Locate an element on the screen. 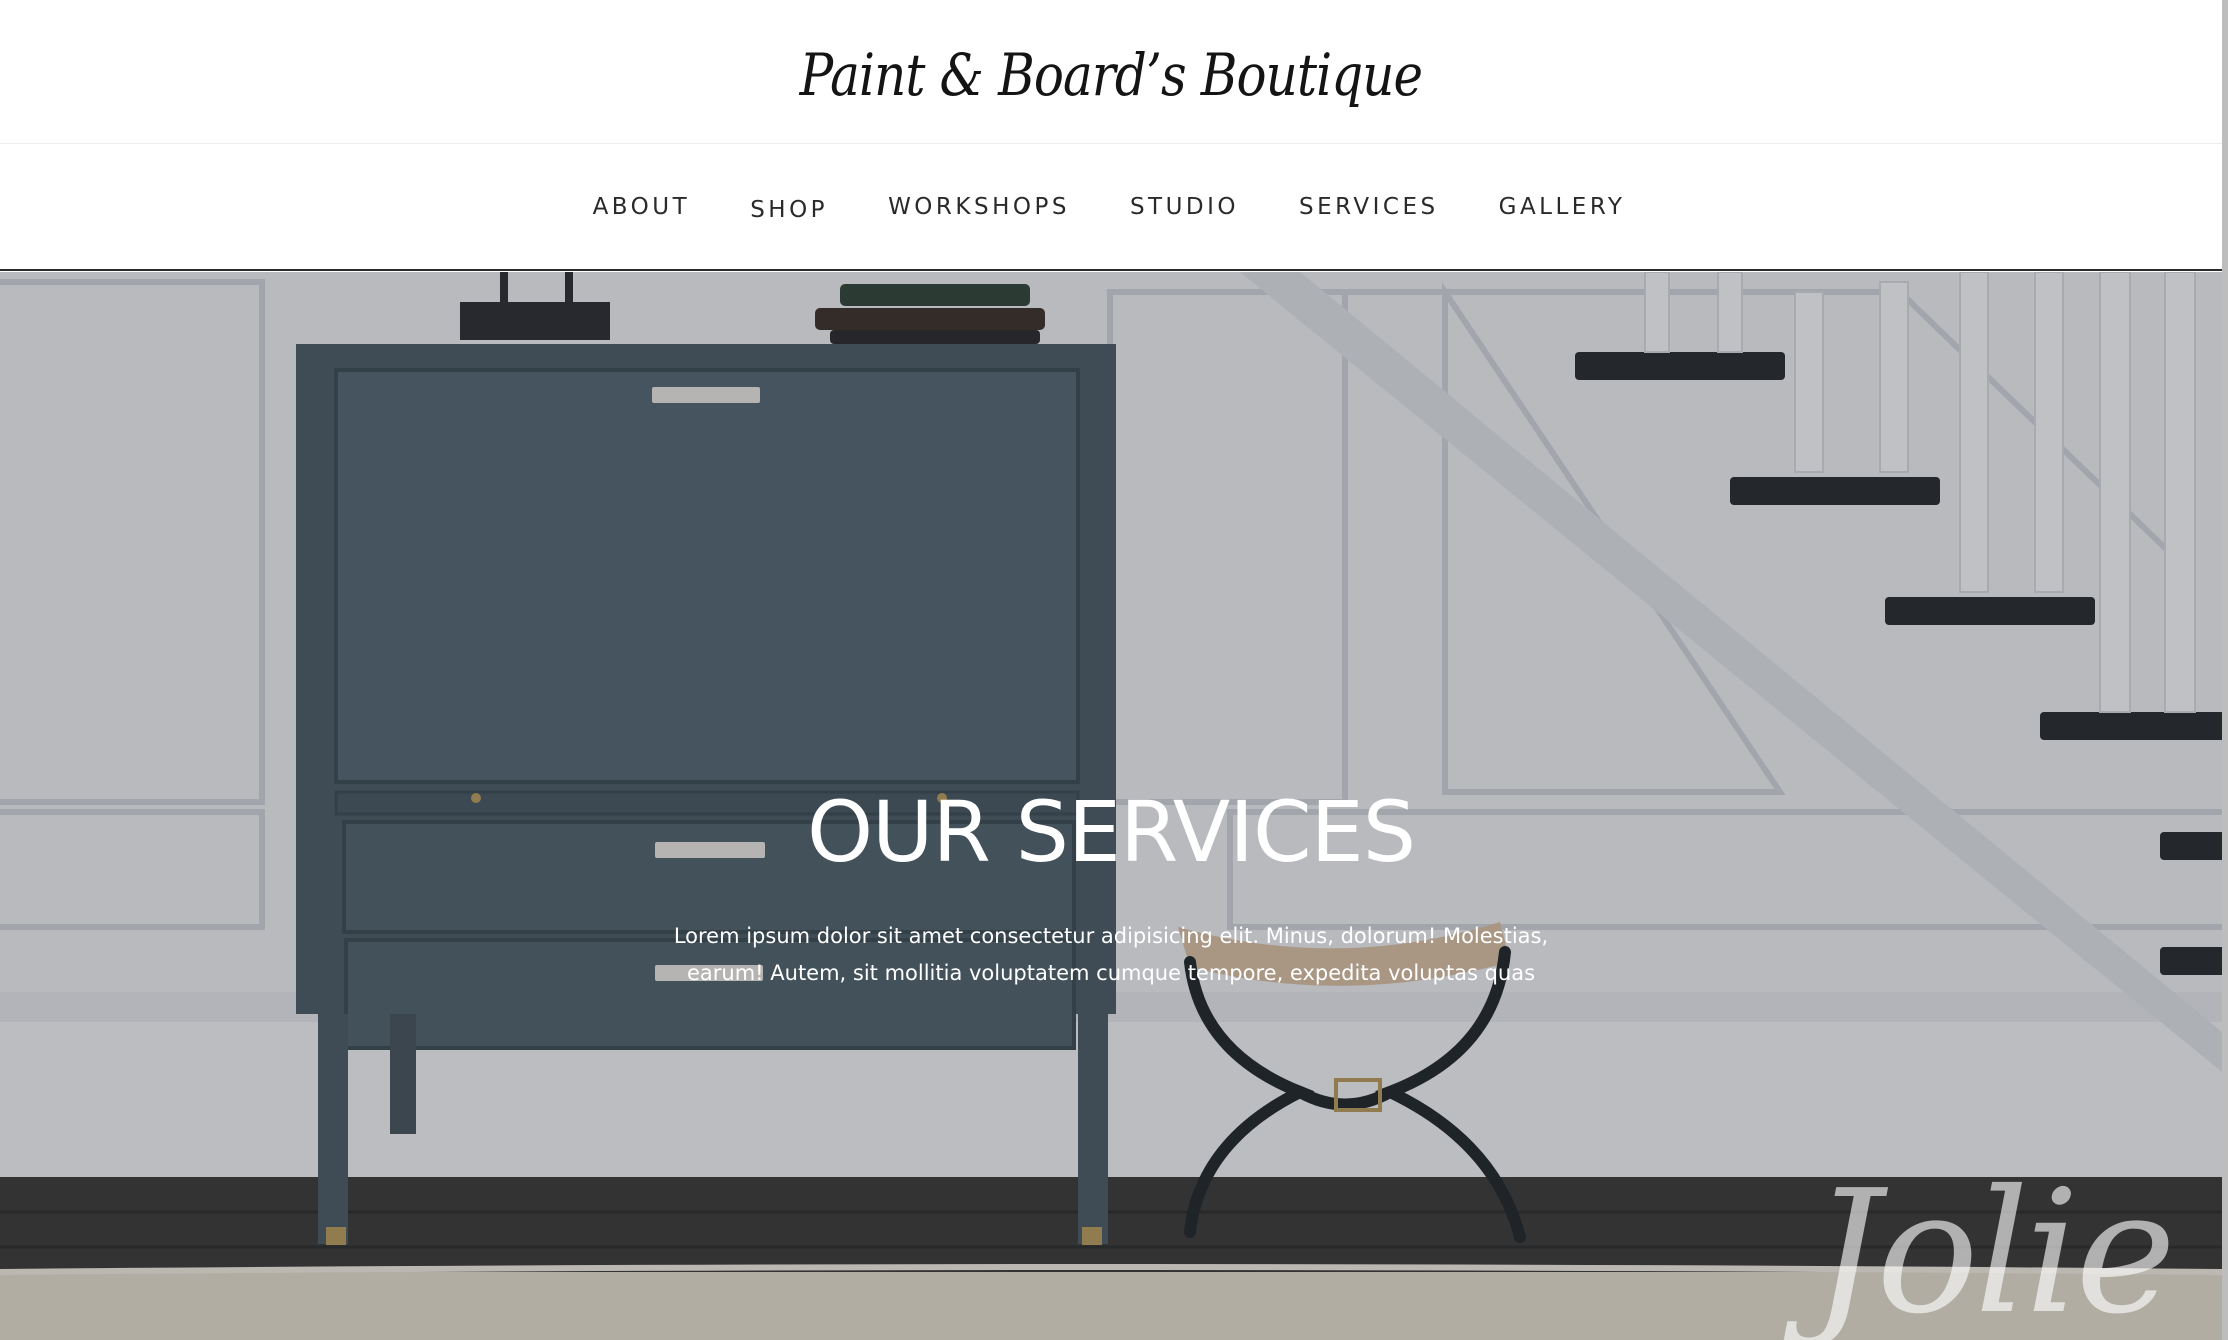 The height and width of the screenshot is (1340, 2228). page-scrollbar is located at coordinates (2225, 670).